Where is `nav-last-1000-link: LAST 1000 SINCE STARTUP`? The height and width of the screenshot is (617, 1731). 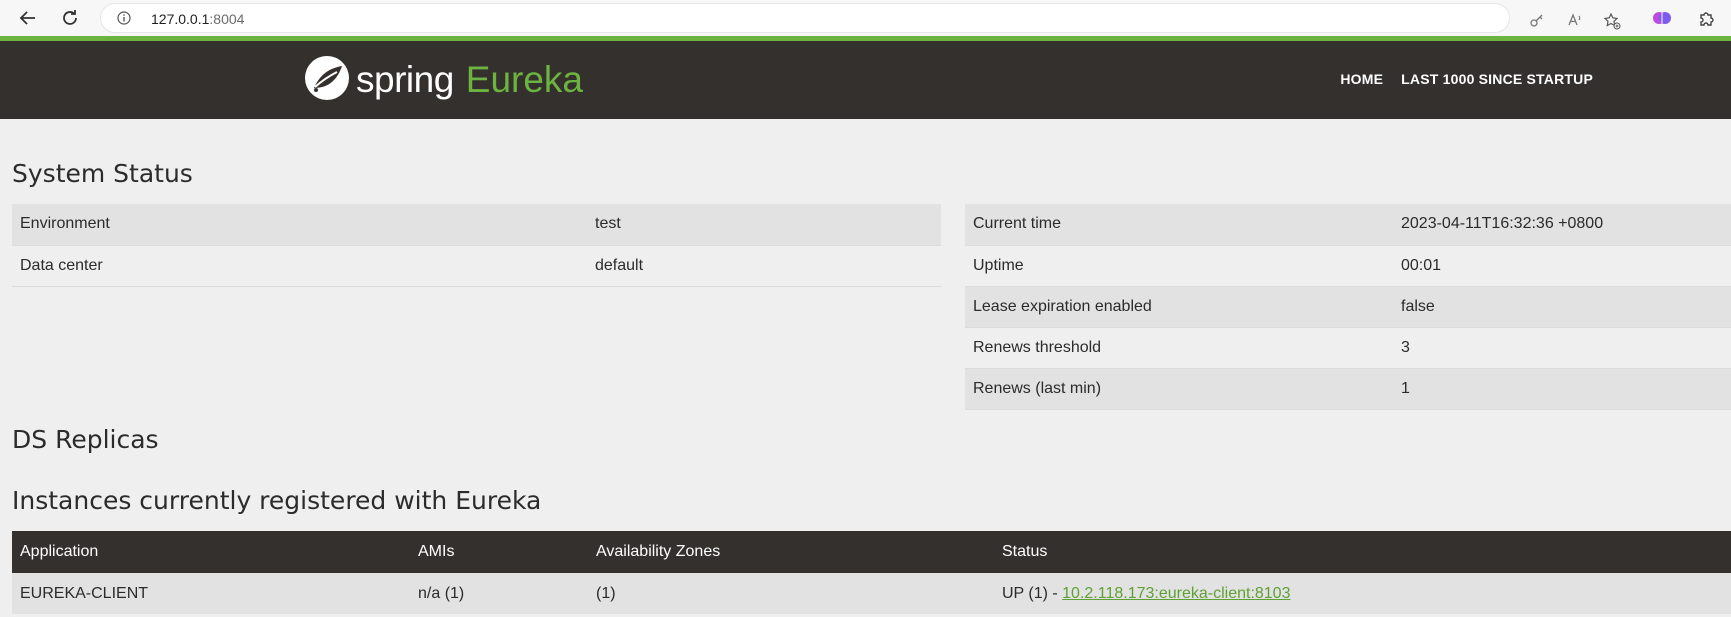
nav-last-1000-link: LAST 1000 SINCE STARTUP is located at coordinates (1497, 79).